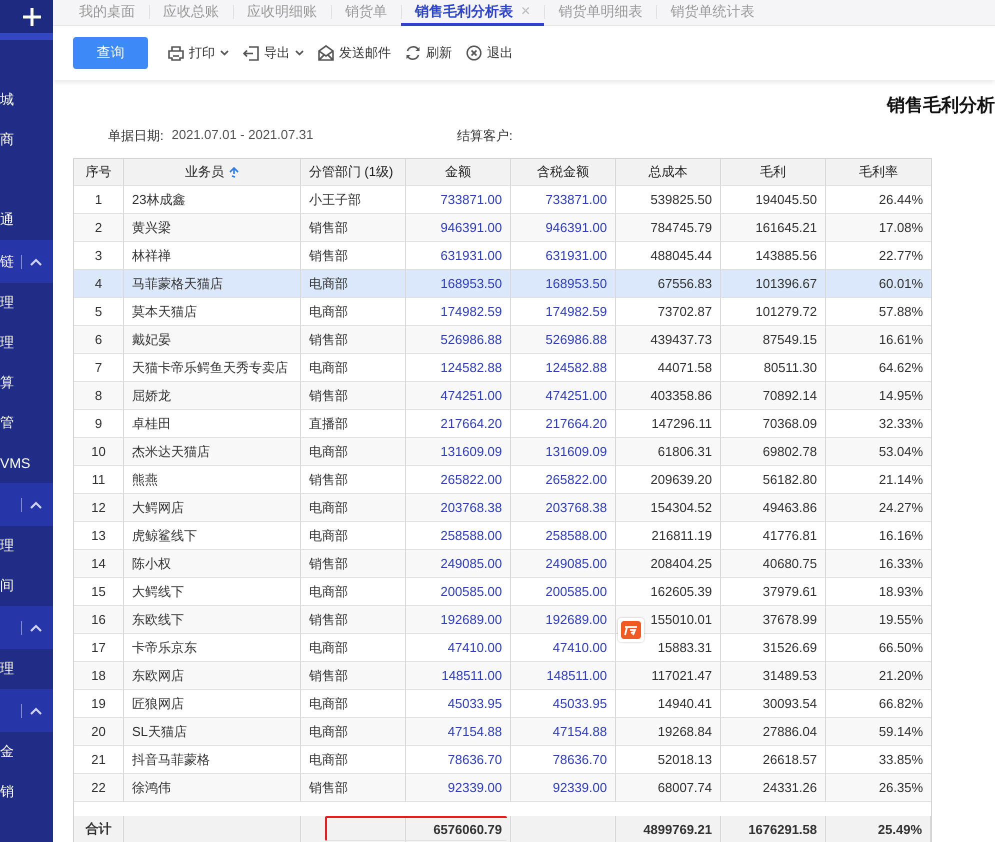  Describe the element at coordinates (354, 53) in the screenshot. I see `mail-button: 发送邮件` at that location.